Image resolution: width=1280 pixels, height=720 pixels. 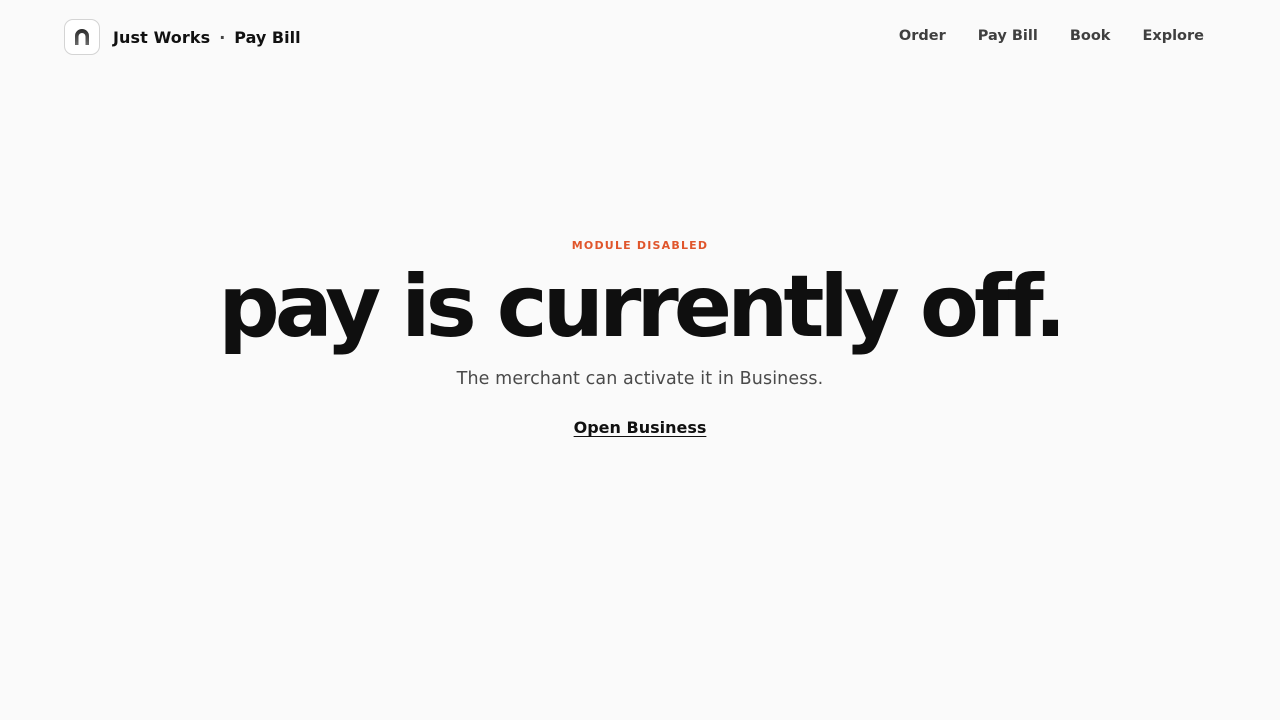 What do you see at coordinates (1090, 36) in the screenshot?
I see `nav-item-book: Book` at bounding box center [1090, 36].